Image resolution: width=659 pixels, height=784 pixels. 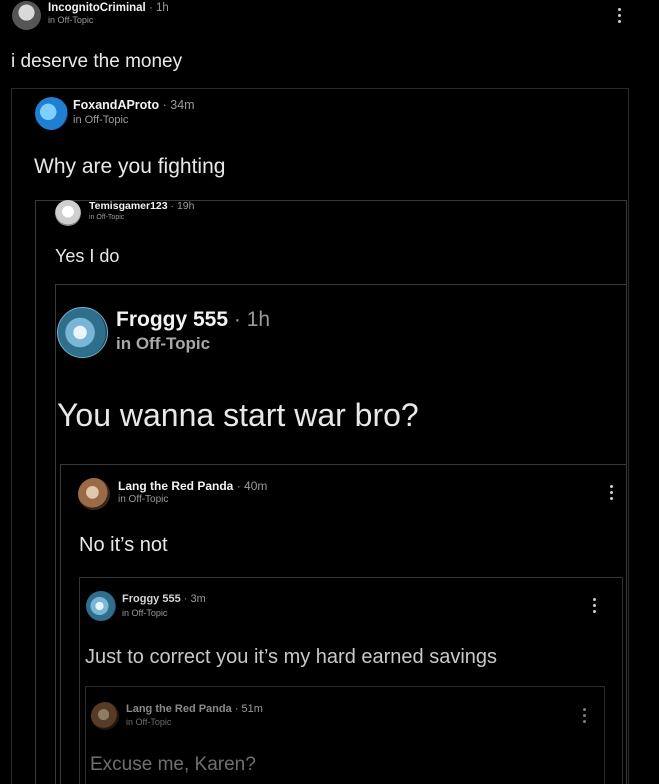 What do you see at coordinates (97, 61) in the screenshot?
I see `post-text: i deserve the money` at bounding box center [97, 61].